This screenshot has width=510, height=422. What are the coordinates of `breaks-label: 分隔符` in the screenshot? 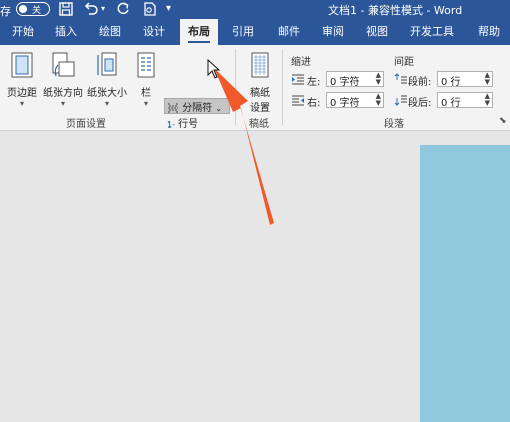 It's located at (197, 108).